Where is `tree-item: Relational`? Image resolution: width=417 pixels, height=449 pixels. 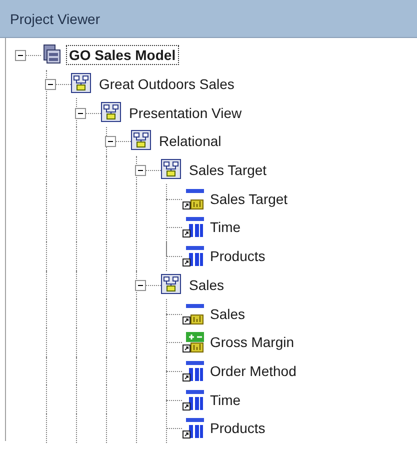 tree-item: Relational is located at coordinates (190, 141).